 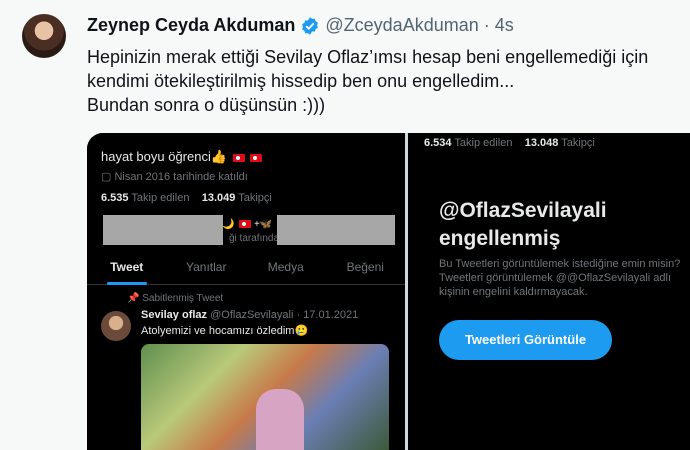 What do you see at coordinates (513, 292) in the screenshot?
I see `blocked-desc-line: kişinin engelini kaldırmayacak.` at bounding box center [513, 292].